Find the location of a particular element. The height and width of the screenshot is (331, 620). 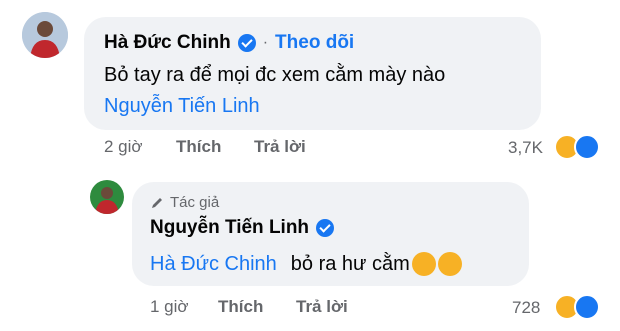

mention-link: Nguyễn Tiến Linh is located at coordinates (182, 106).